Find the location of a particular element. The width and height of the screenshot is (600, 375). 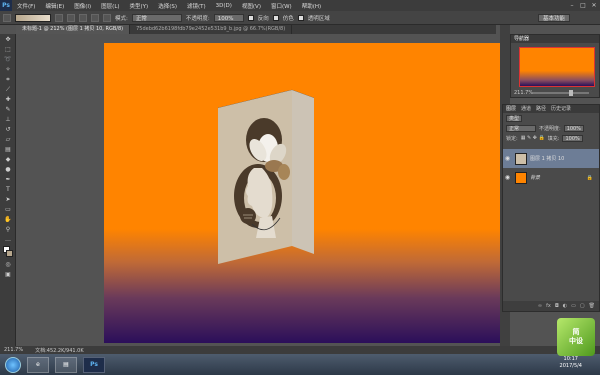

menu-3d: 3D(D) is located at coordinates (224, 6).